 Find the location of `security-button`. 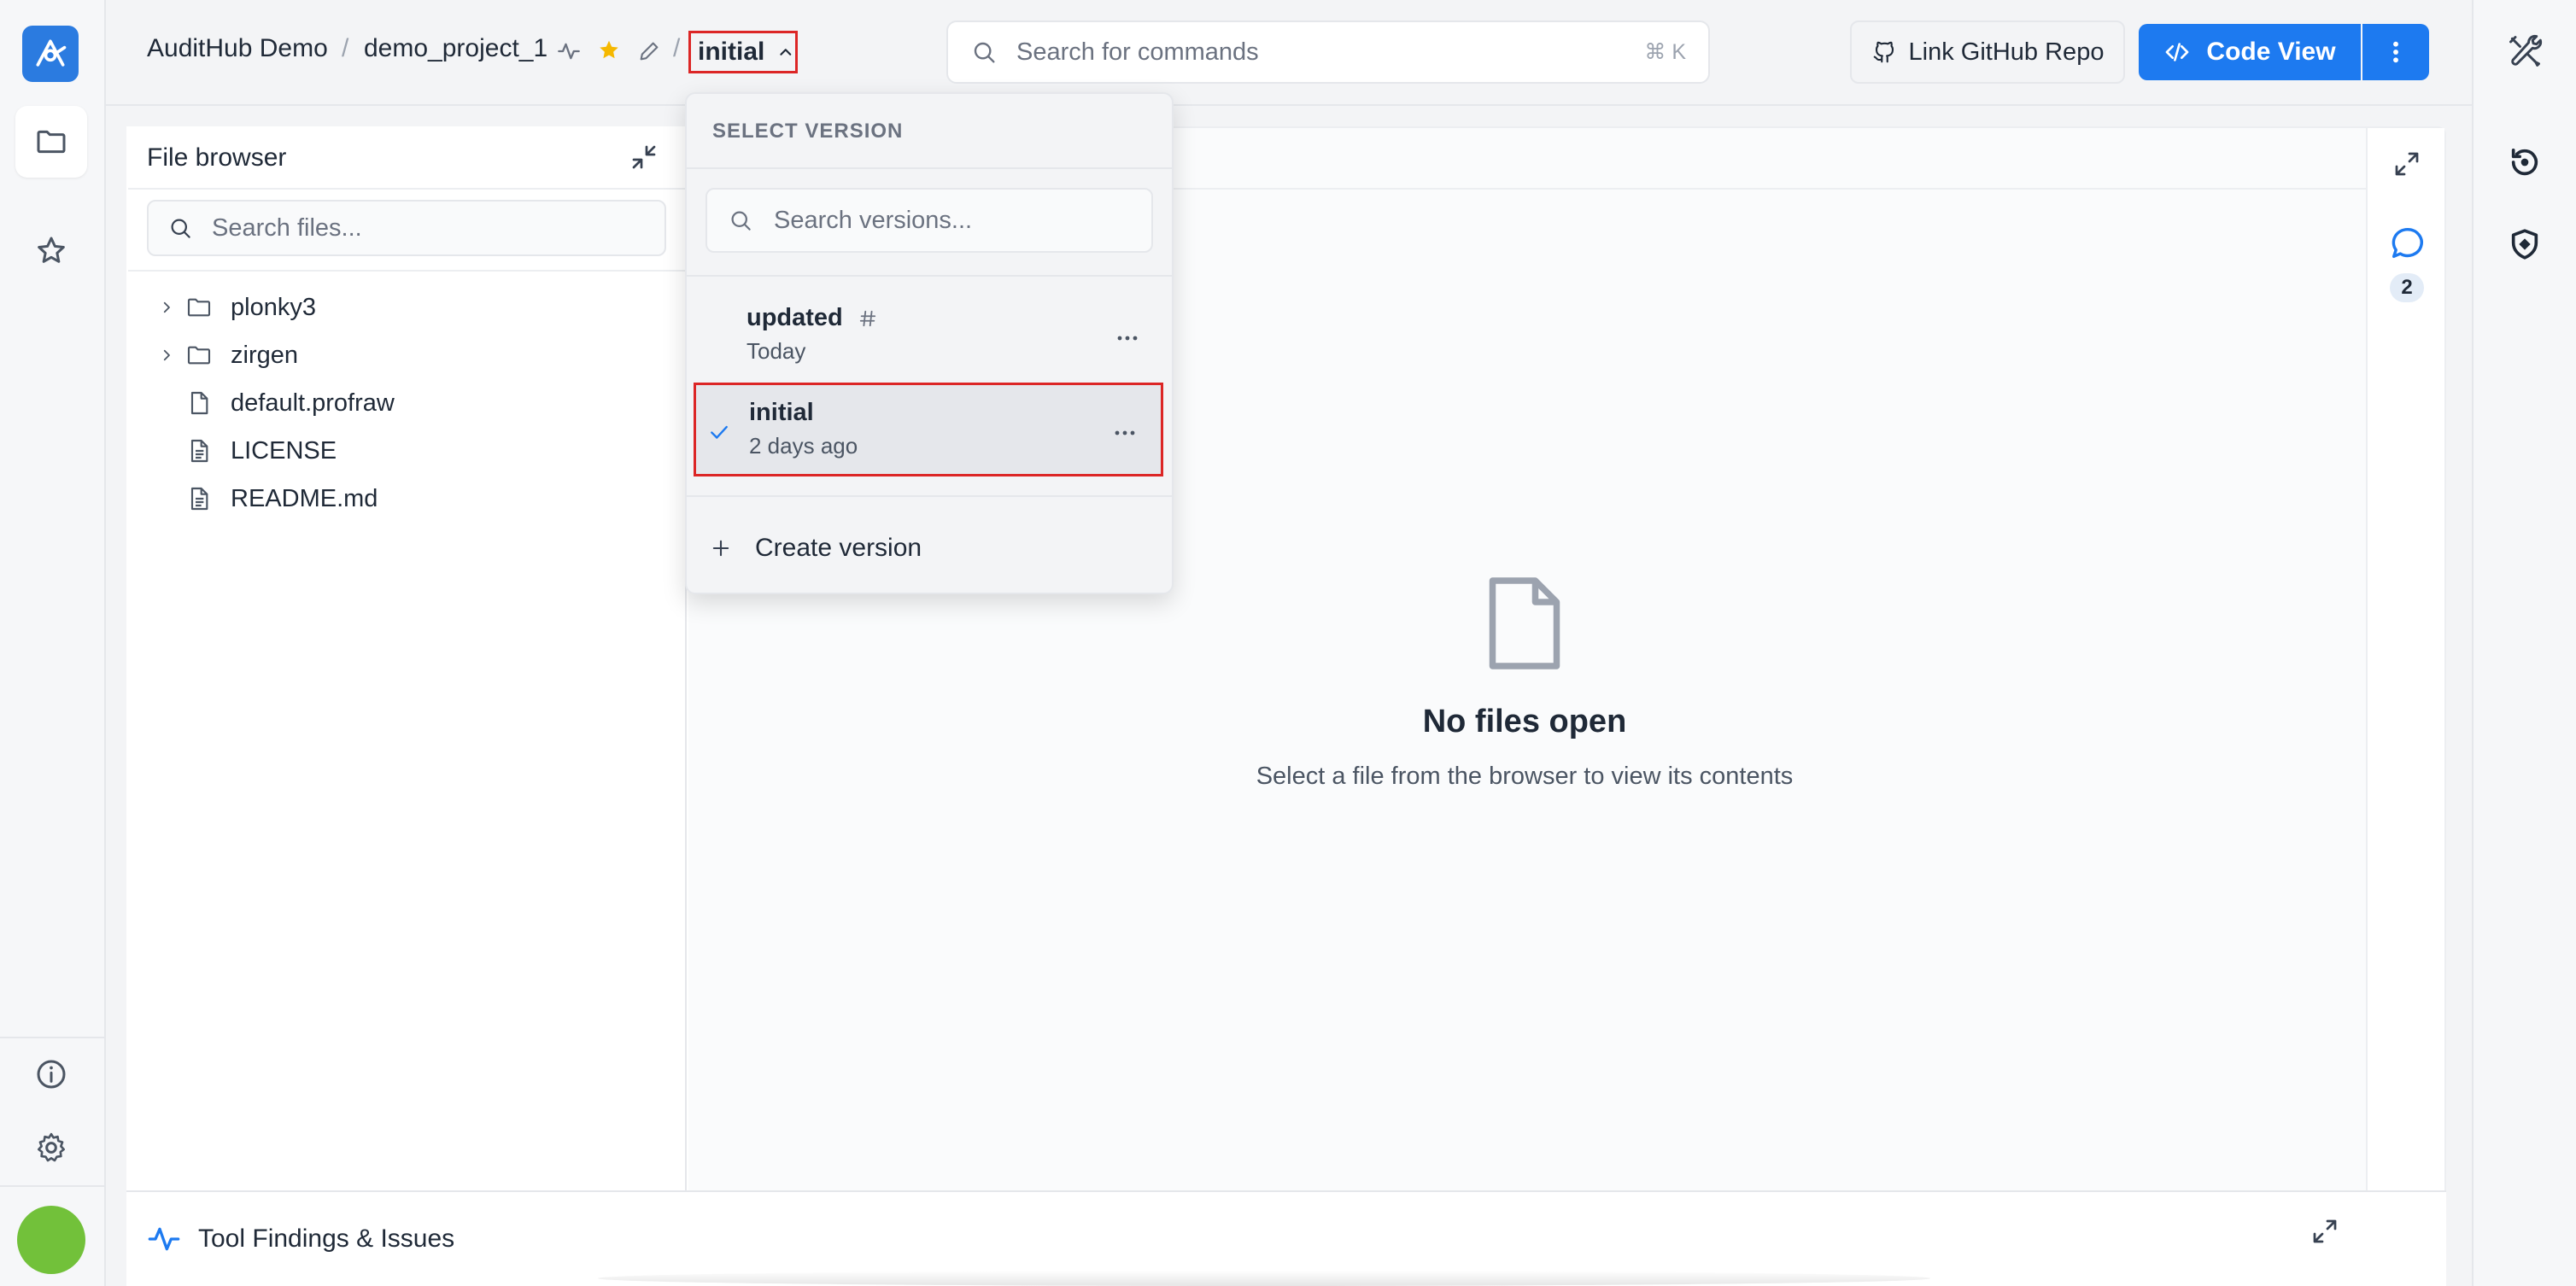

security-button is located at coordinates (2525, 244).